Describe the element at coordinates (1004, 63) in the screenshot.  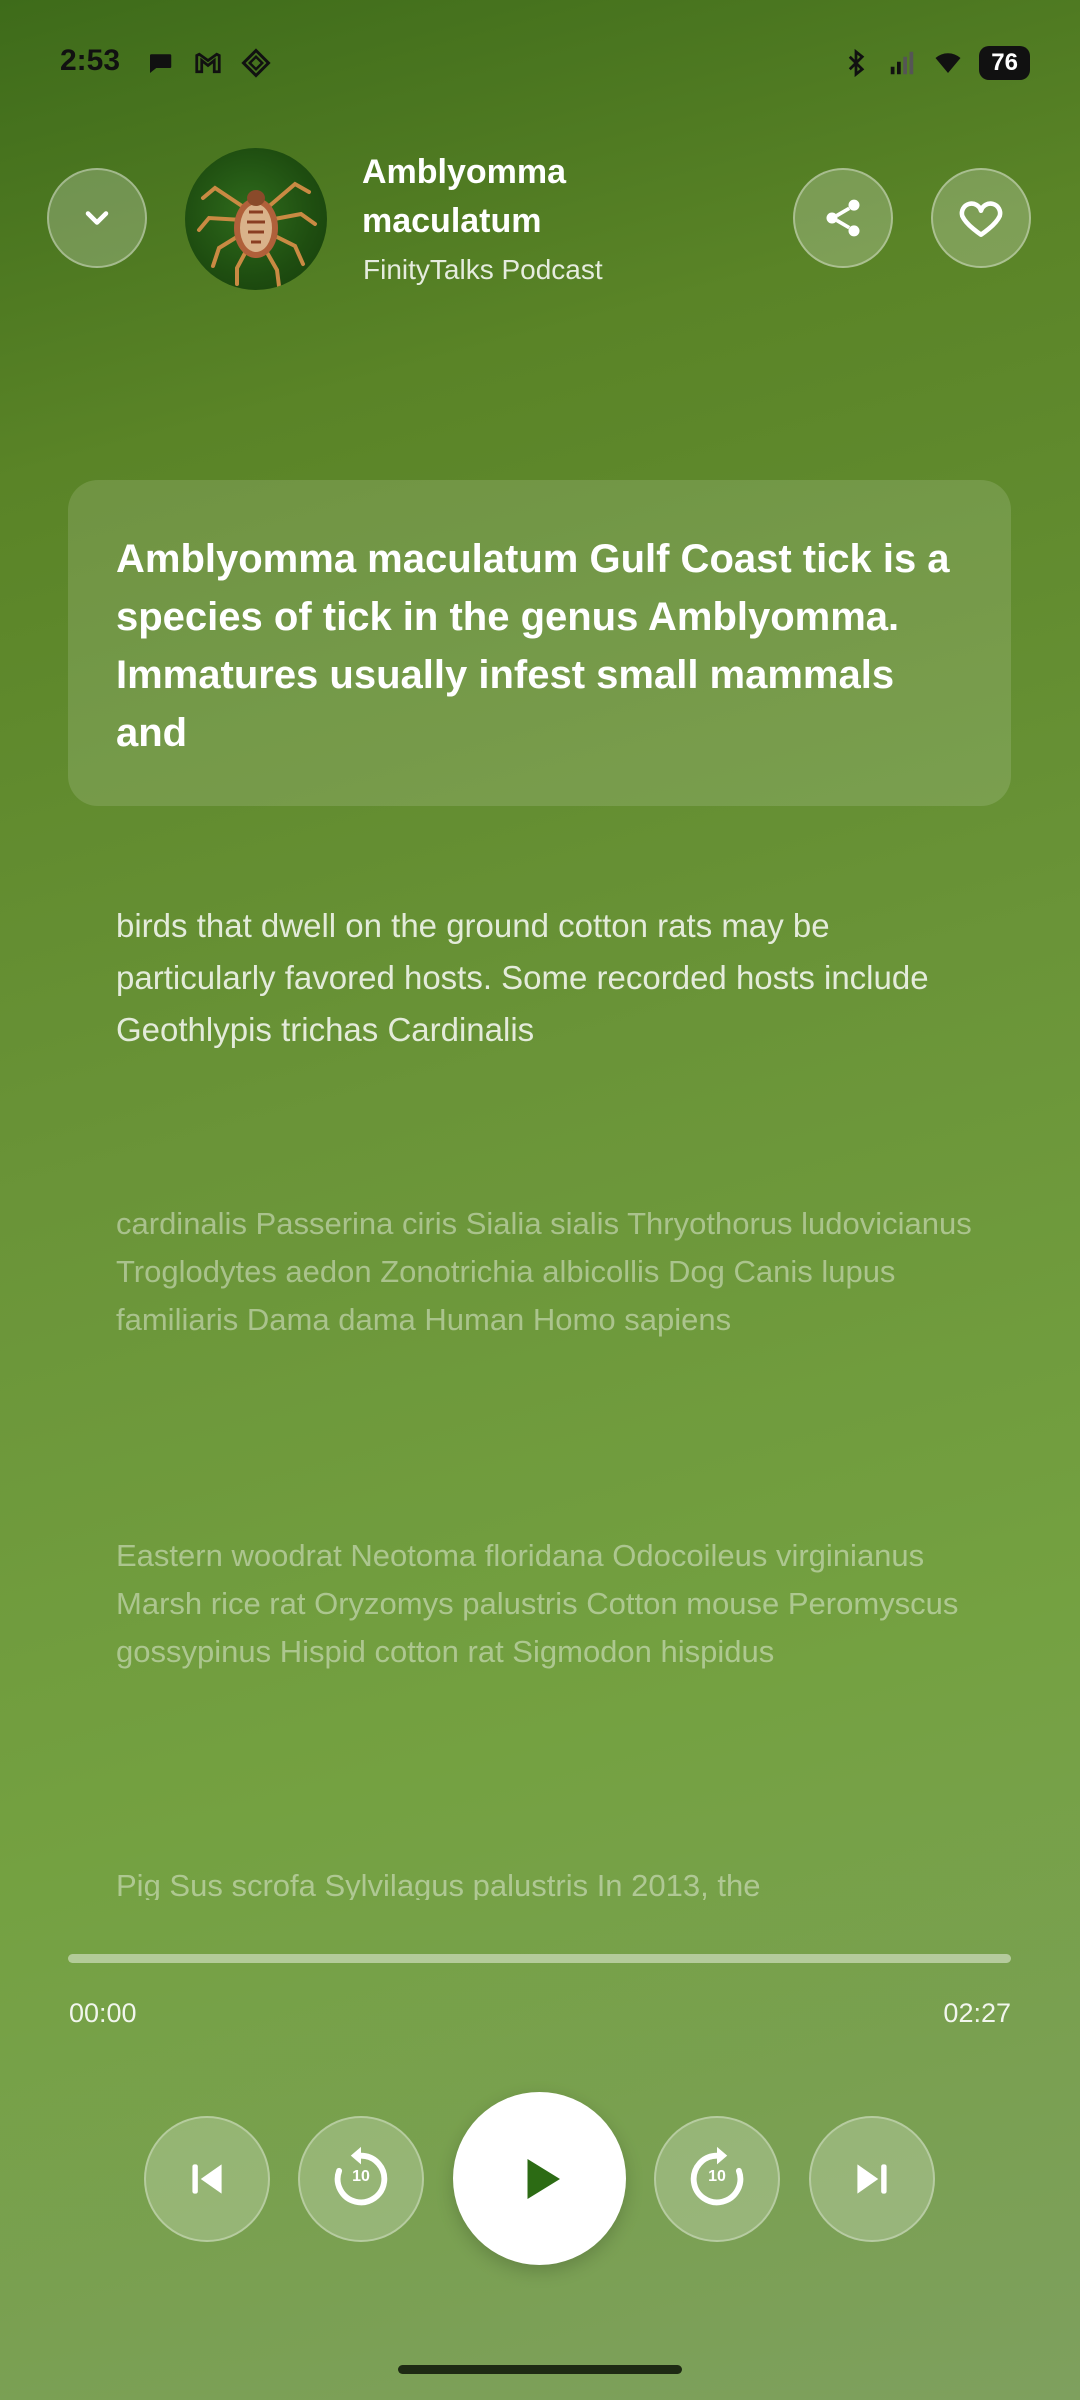
I see `battery-icon: 76` at that location.